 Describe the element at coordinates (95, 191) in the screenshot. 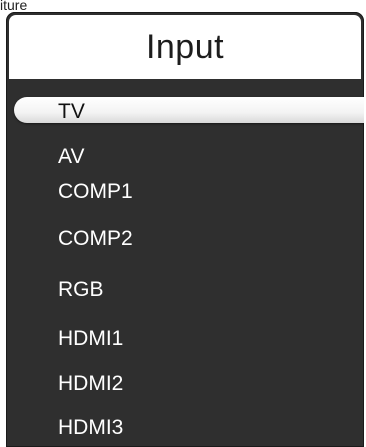

I see `menu-item-label: COMP1` at that location.